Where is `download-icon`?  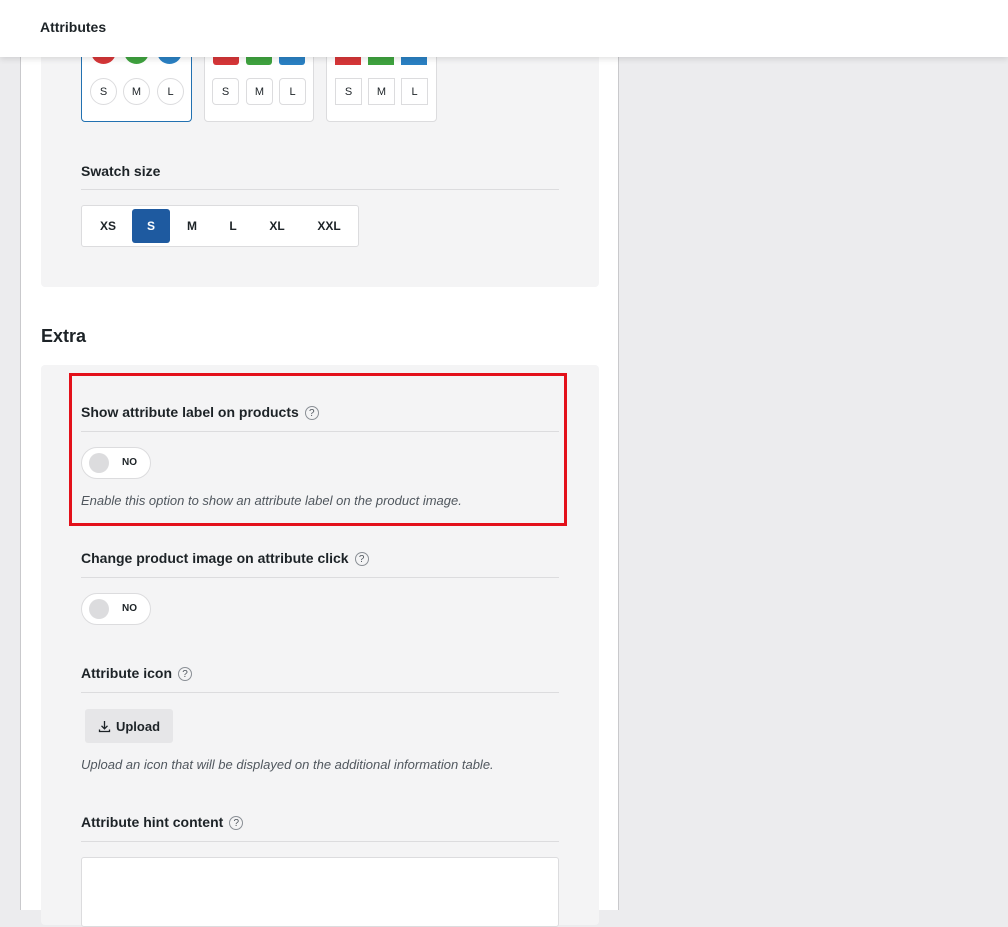 download-icon is located at coordinates (104, 726).